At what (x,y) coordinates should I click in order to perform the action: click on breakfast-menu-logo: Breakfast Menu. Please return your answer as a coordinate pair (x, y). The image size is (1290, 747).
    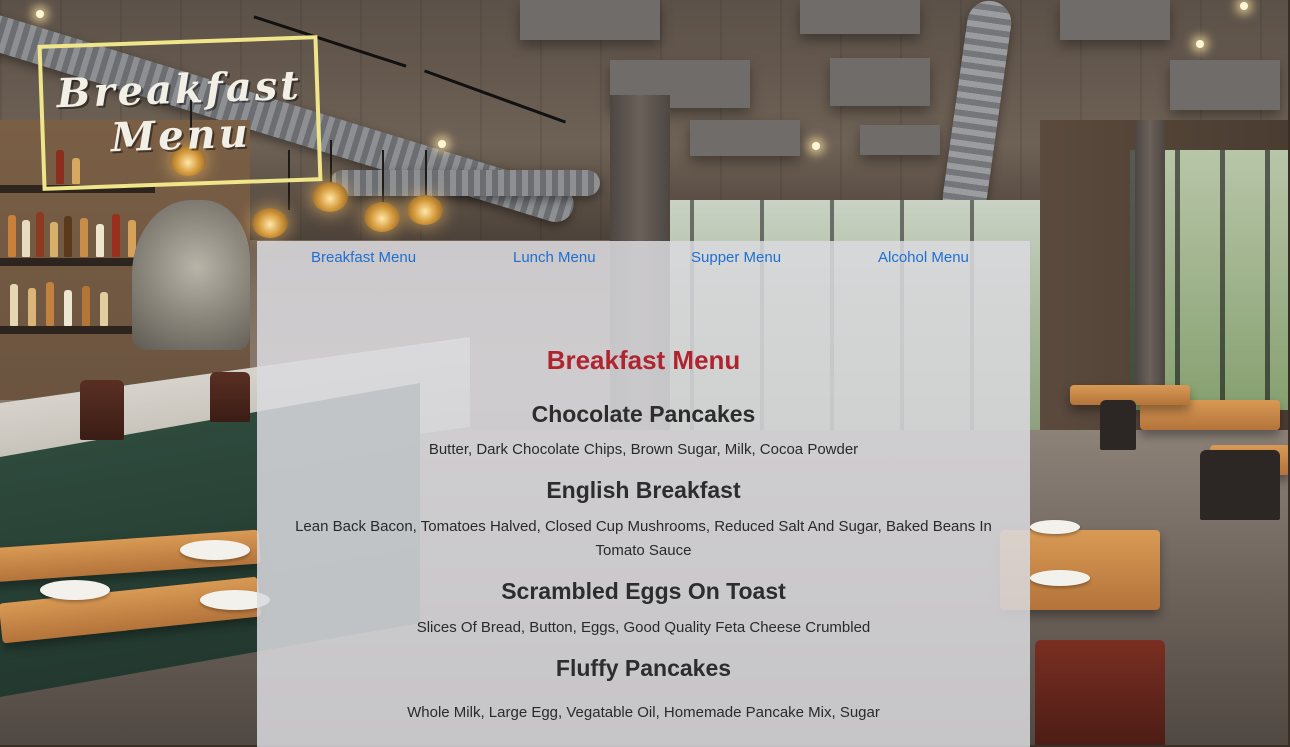
    Looking at the image, I should click on (180, 113).